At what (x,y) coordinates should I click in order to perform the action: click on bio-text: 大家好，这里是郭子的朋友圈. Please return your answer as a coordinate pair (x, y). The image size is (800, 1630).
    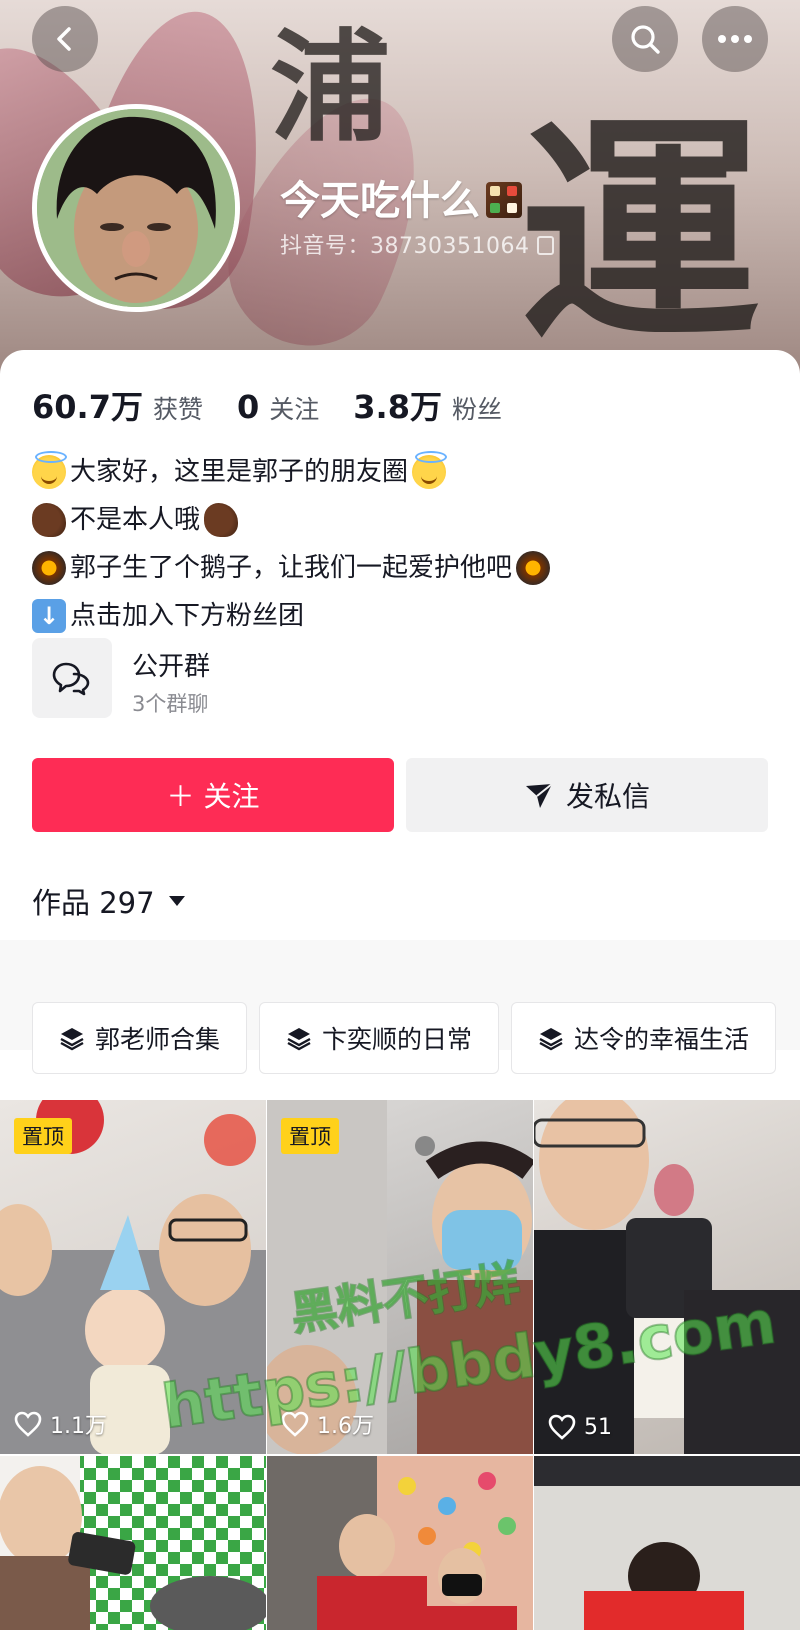
    Looking at the image, I should click on (239, 472).